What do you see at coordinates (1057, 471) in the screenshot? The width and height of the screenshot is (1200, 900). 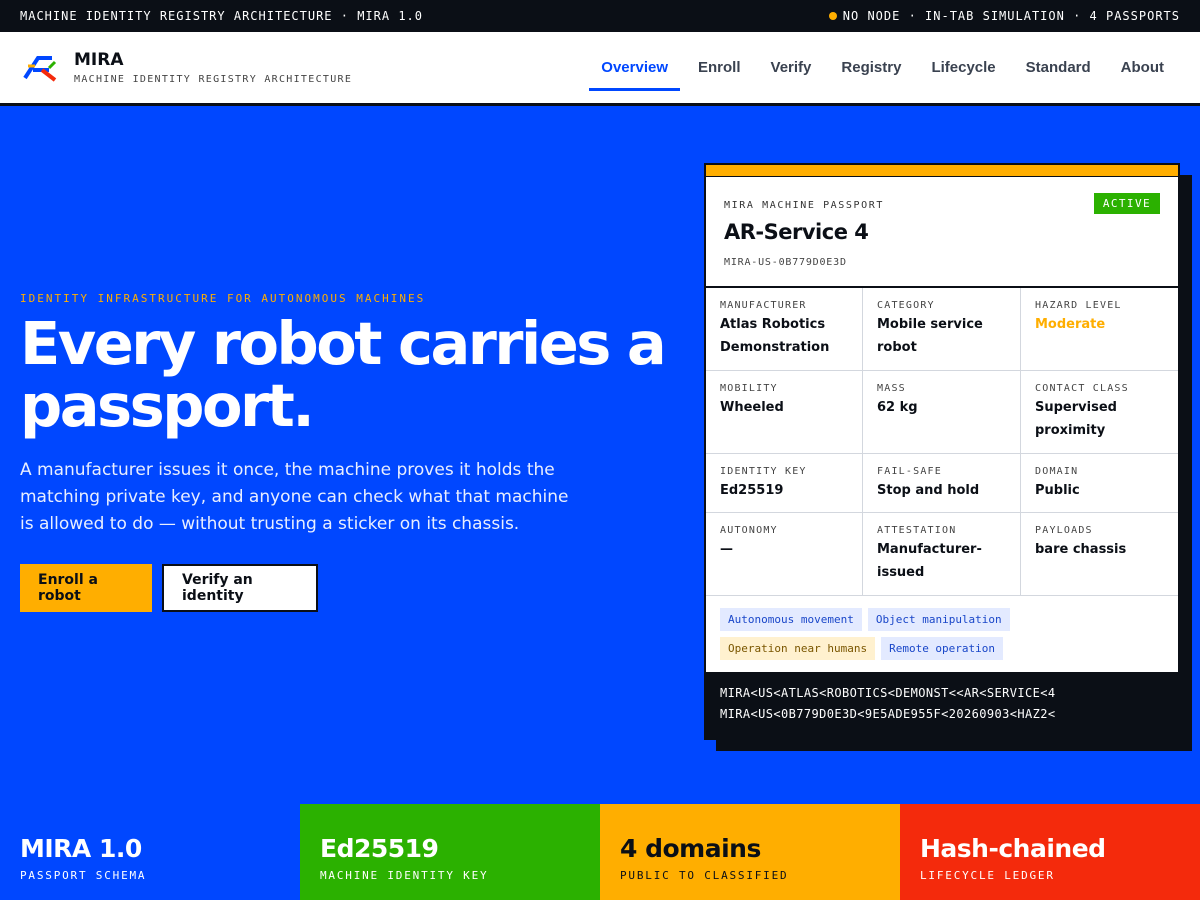 I see `field-label: DOMAIN` at bounding box center [1057, 471].